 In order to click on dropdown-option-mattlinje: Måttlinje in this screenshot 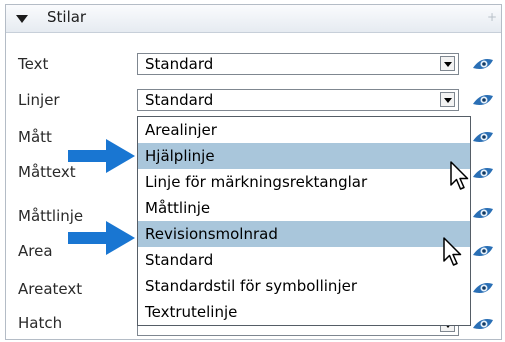, I will do `click(304, 208)`.